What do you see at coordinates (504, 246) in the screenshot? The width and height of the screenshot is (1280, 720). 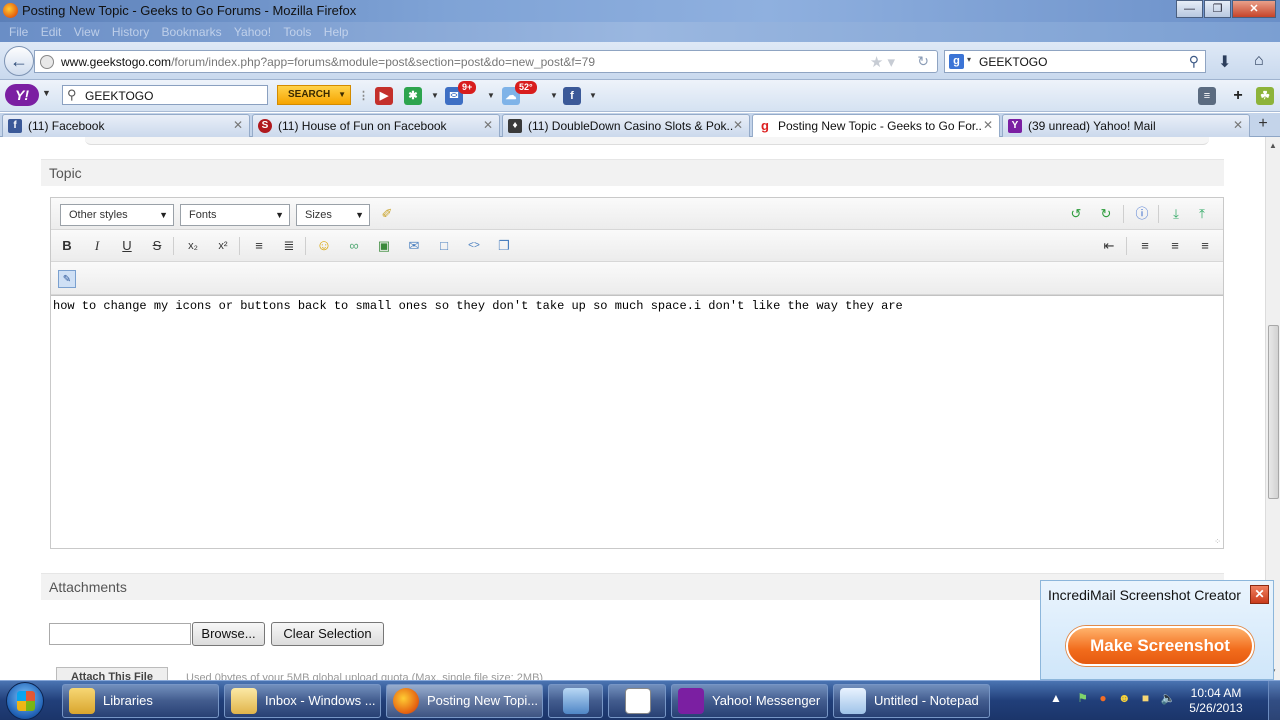 I see `media-icon: ❐` at bounding box center [504, 246].